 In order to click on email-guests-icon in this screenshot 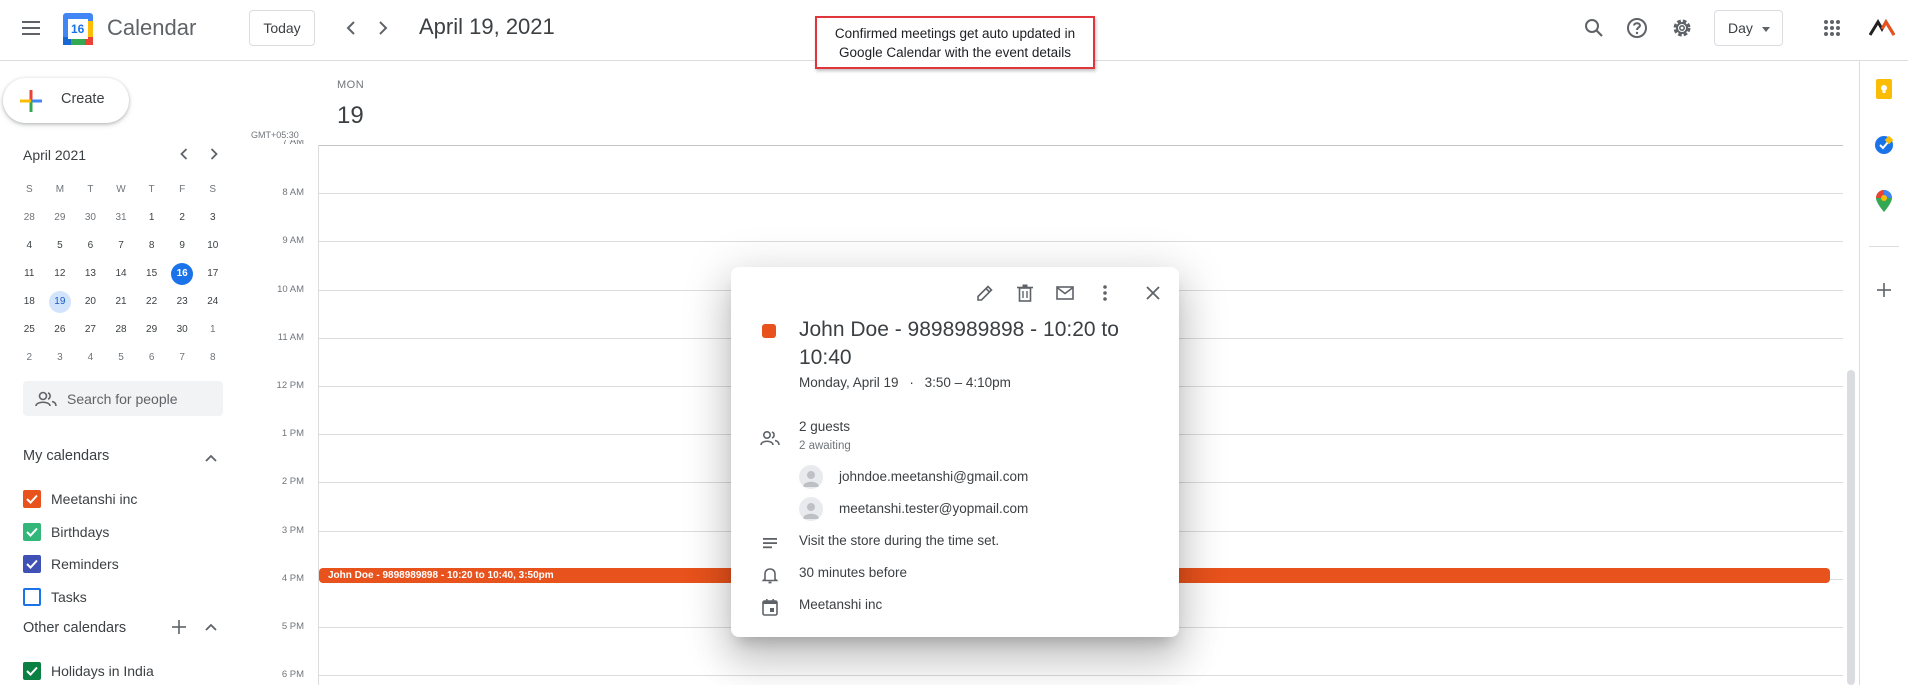, I will do `click(1065, 293)`.